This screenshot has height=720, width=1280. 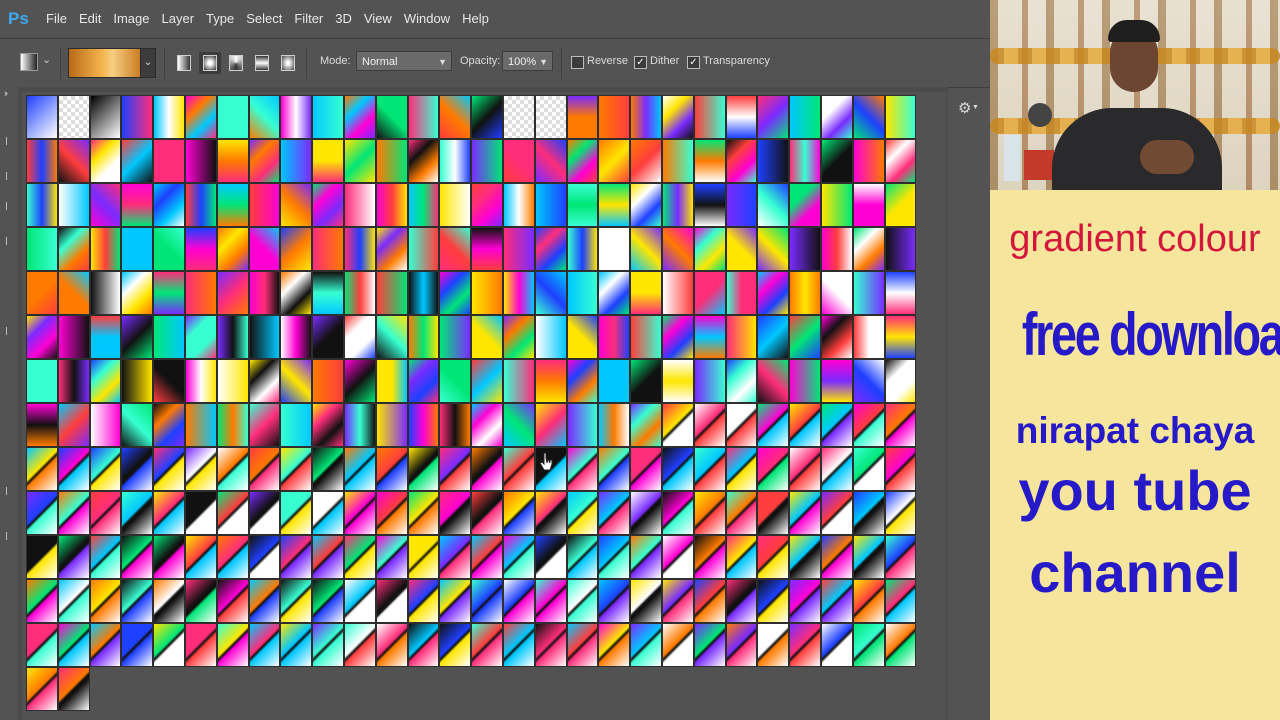 I want to click on menu-file: File, so click(x=56, y=19).